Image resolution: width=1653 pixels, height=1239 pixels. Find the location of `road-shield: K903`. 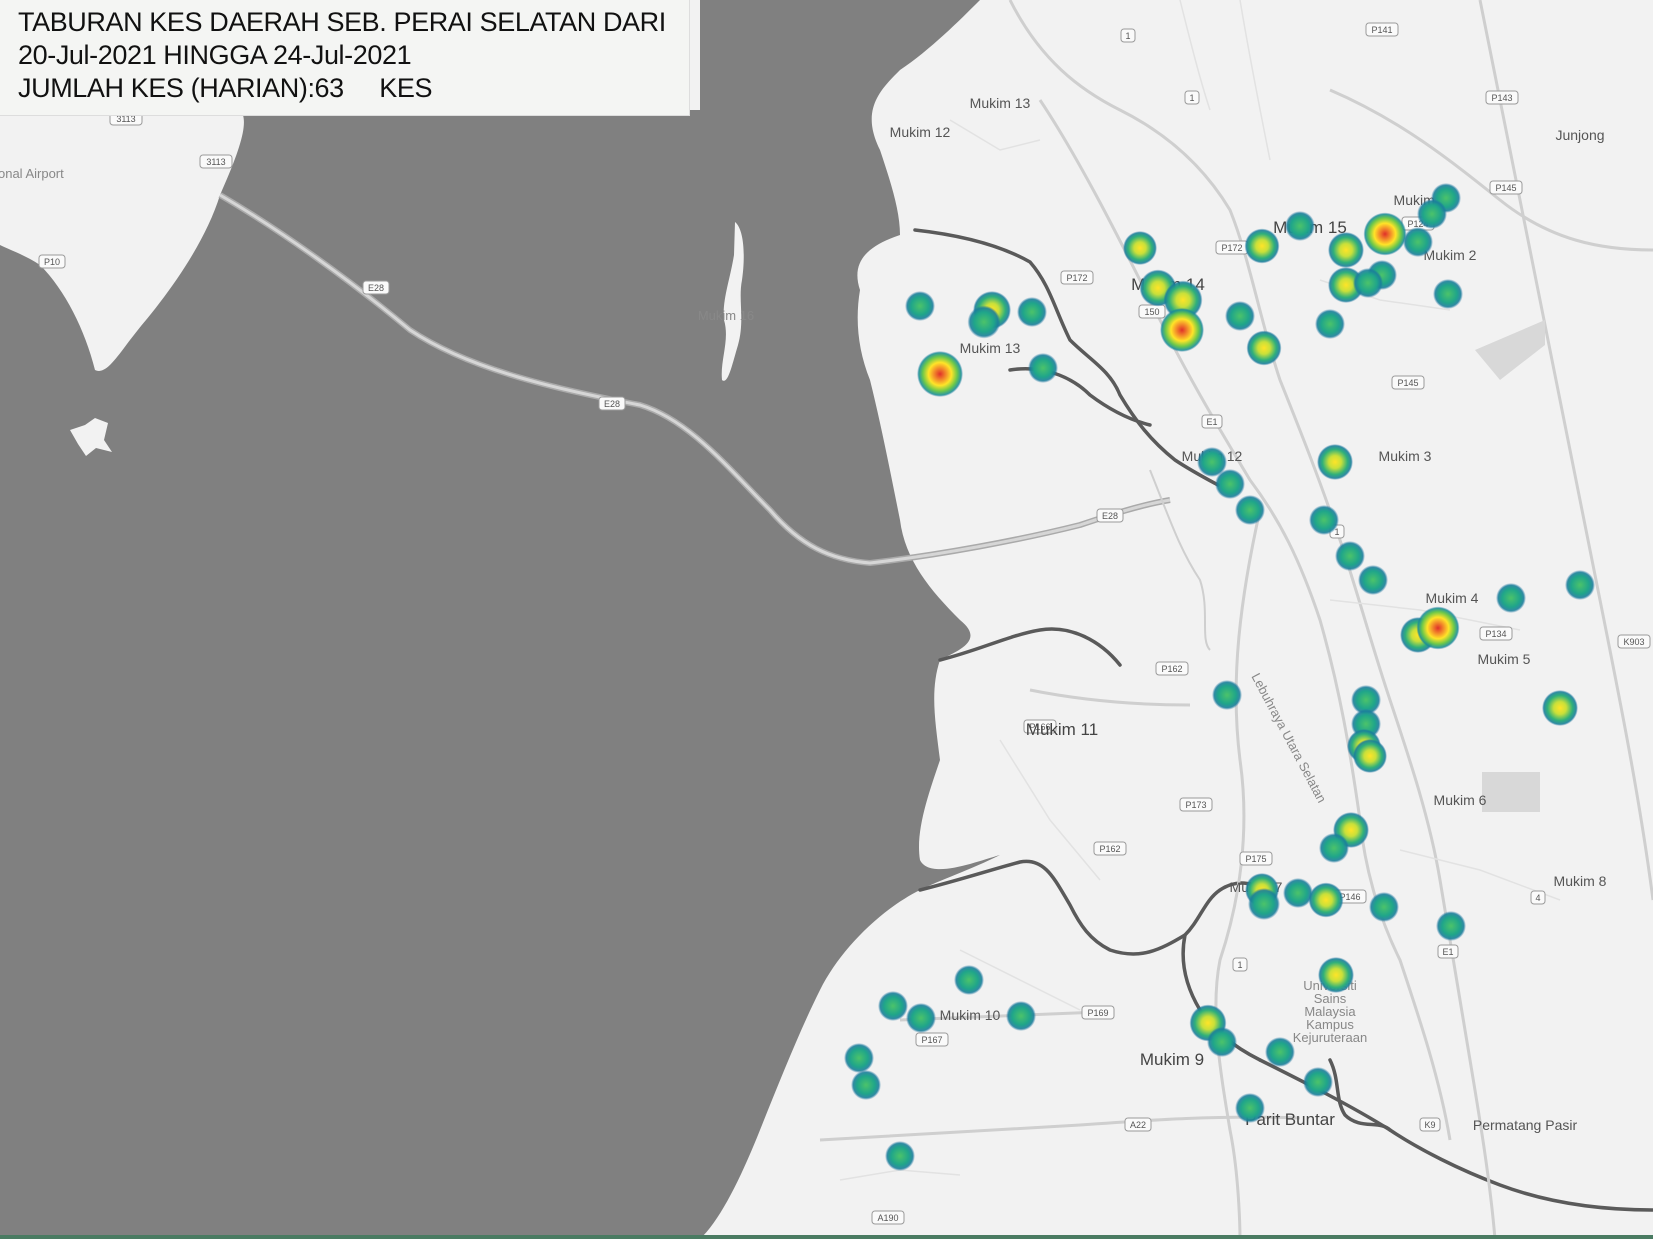

road-shield: K903 is located at coordinates (1634, 641).